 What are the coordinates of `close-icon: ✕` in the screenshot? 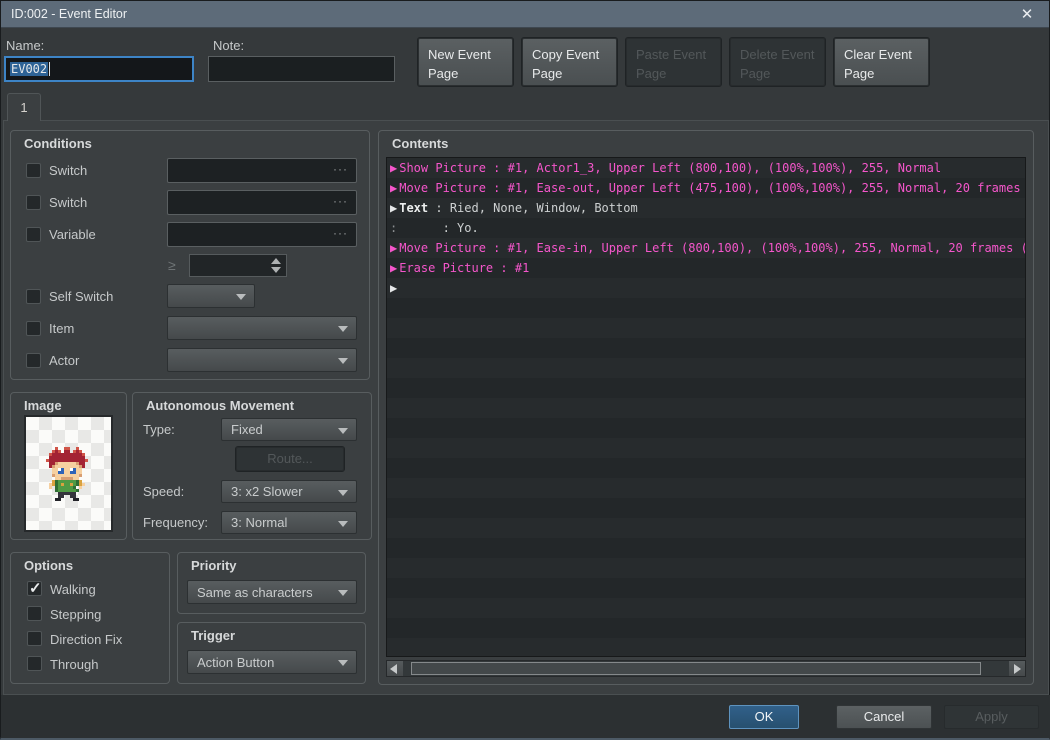 It's located at (1027, 15).